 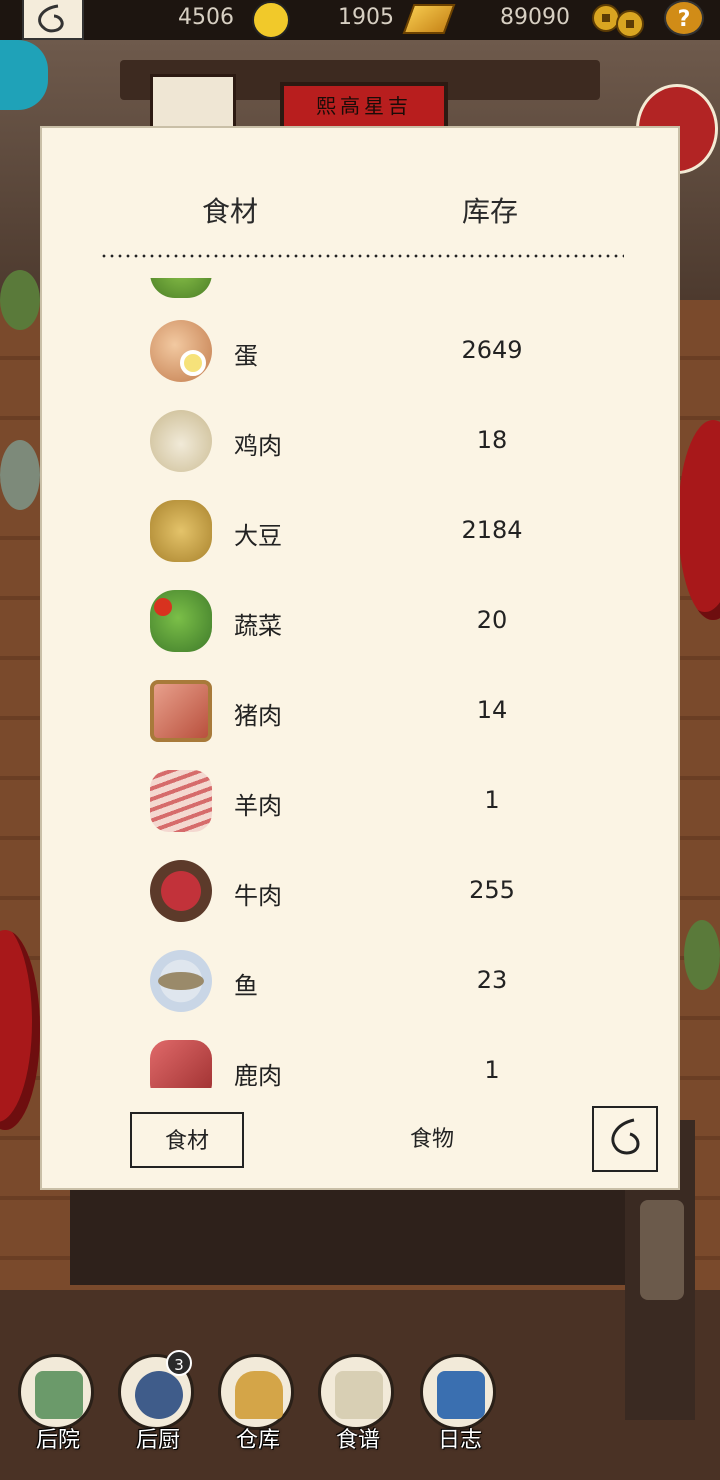 What do you see at coordinates (429, 19) in the screenshot?
I see `gold-bar-icon` at bounding box center [429, 19].